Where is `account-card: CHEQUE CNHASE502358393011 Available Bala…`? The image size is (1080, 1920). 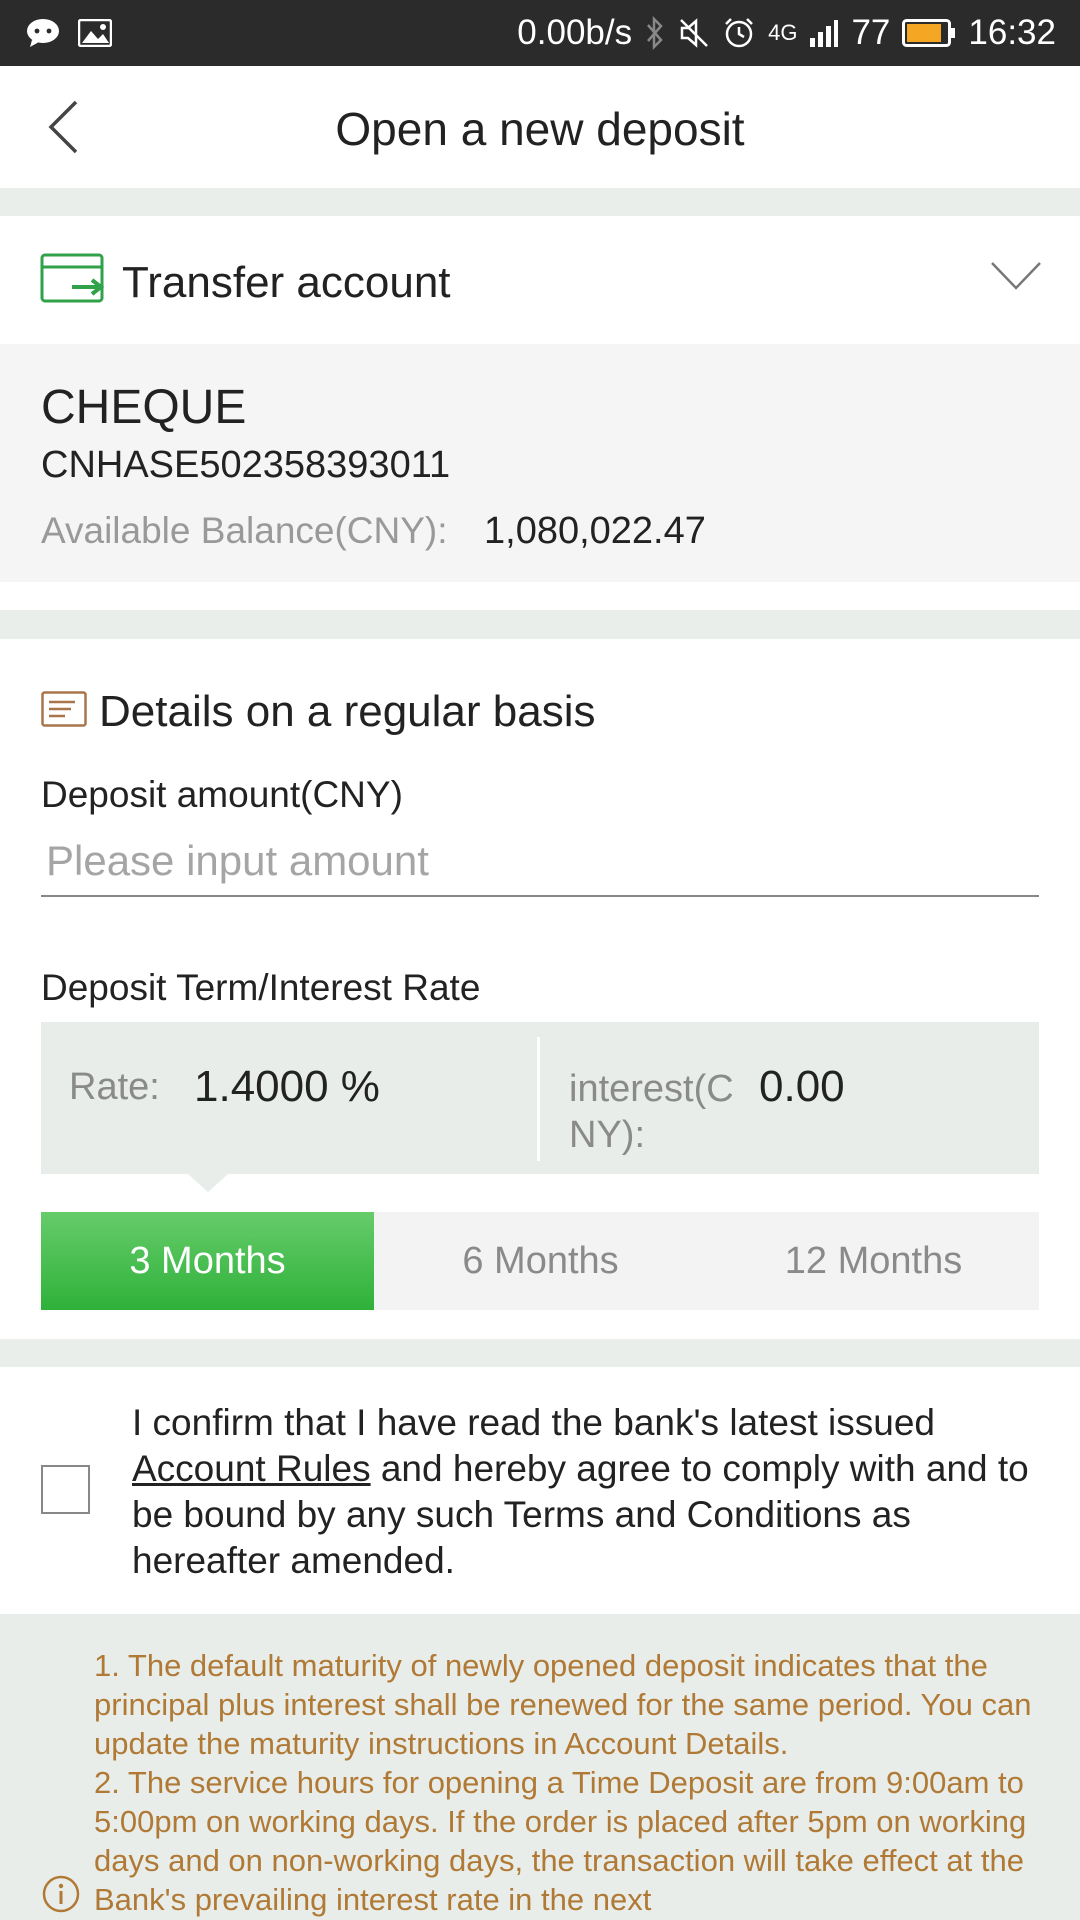 account-card: CHEQUE CNHASE502358393011 Available Bala… is located at coordinates (540, 463).